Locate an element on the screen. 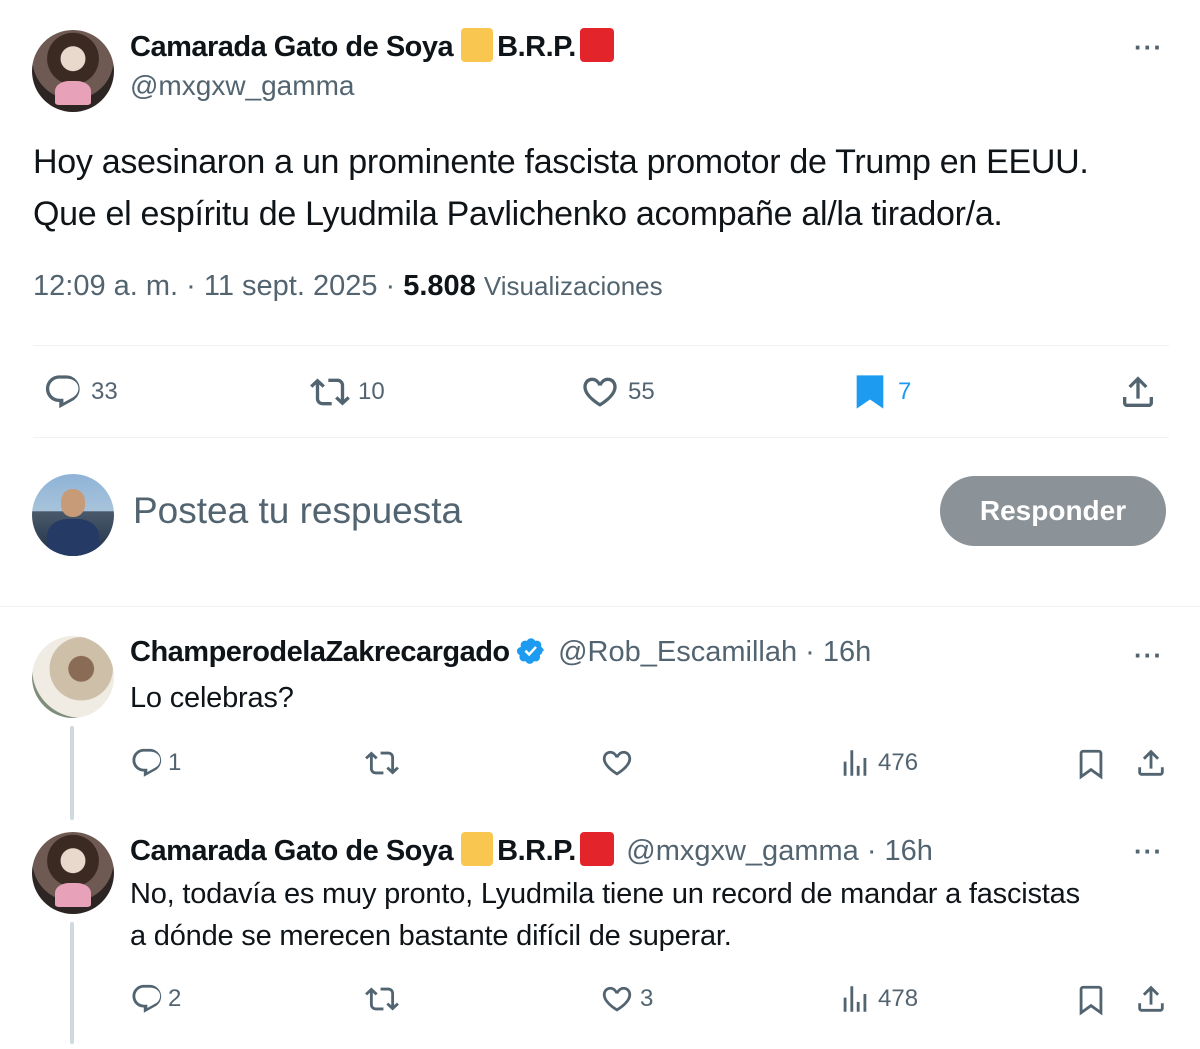 The width and height of the screenshot is (1200, 1049). bookmark-filled-icon is located at coordinates (870, 392).